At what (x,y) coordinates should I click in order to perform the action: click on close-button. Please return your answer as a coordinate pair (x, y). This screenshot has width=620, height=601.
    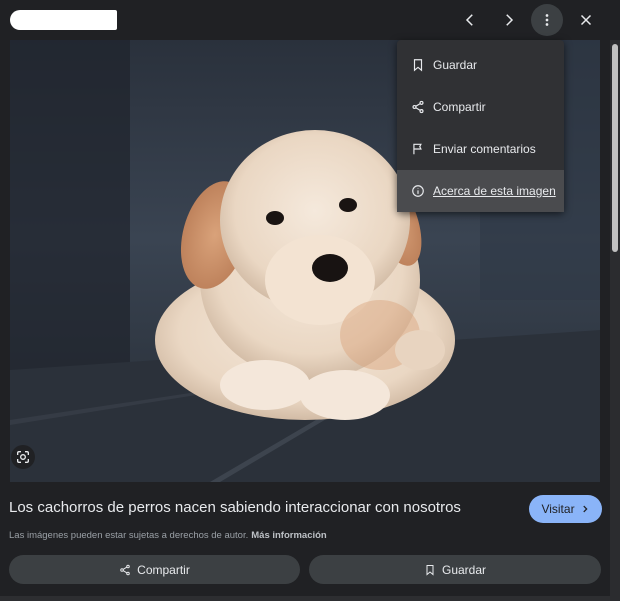
    Looking at the image, I should click on (586, 20).